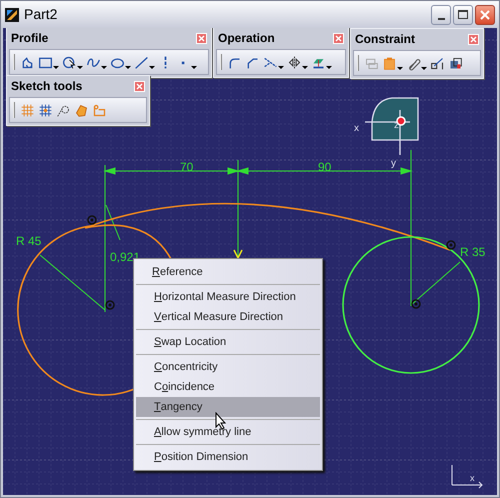  Describe the element at coordinates (228, 407) in the screenshot. I see `menu-item: Tangency` at that location.